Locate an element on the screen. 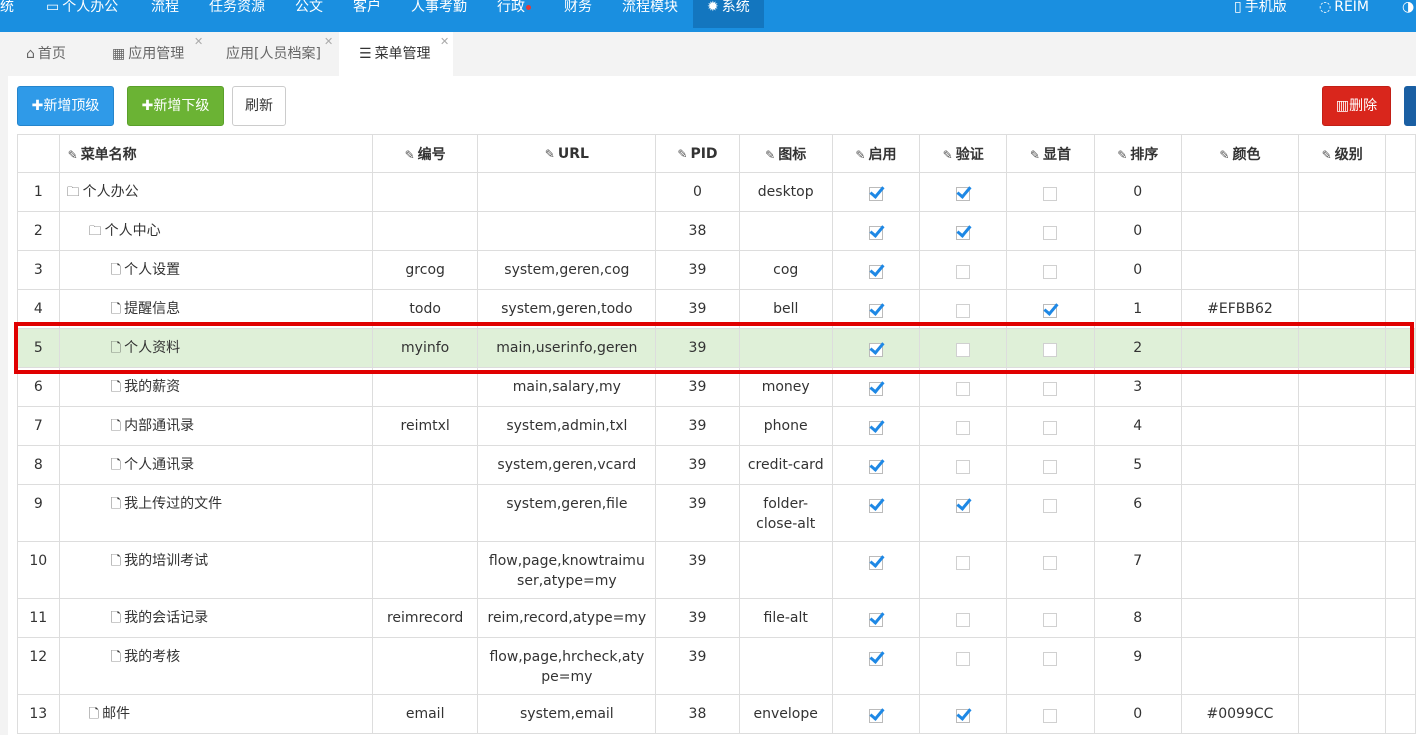 This screenshot has width=1416, height=735. menu-name-cell: 🗀 个人办公 is located at coordinates (215, 192).